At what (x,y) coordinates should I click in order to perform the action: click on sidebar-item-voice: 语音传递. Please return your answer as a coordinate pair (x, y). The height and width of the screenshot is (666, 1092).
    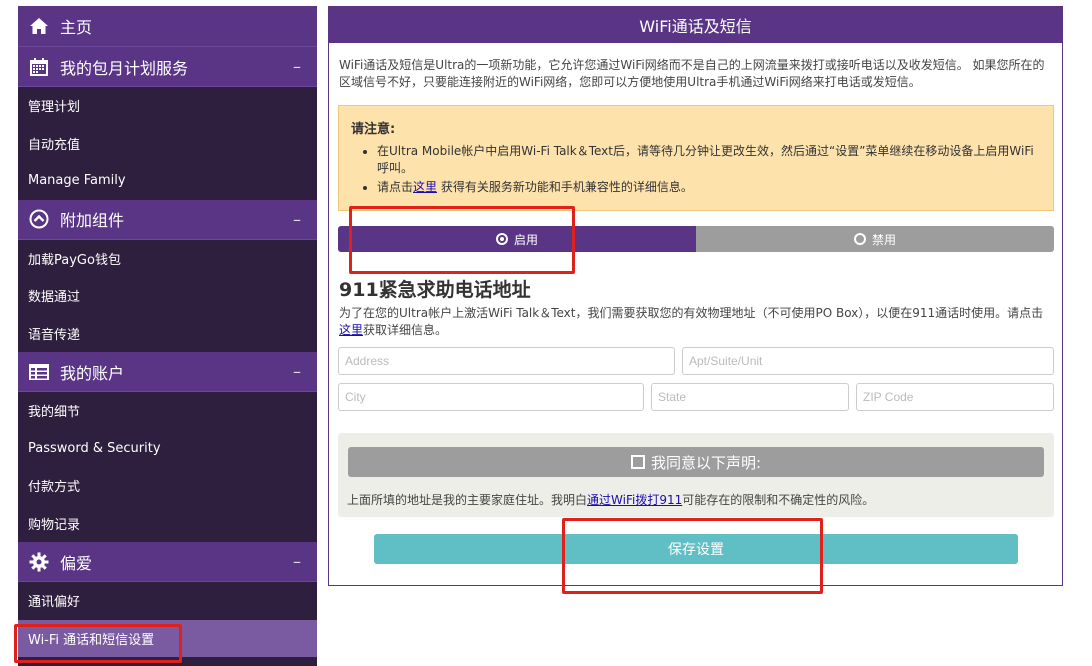
    Looking at the image, I should click on (167, 333).